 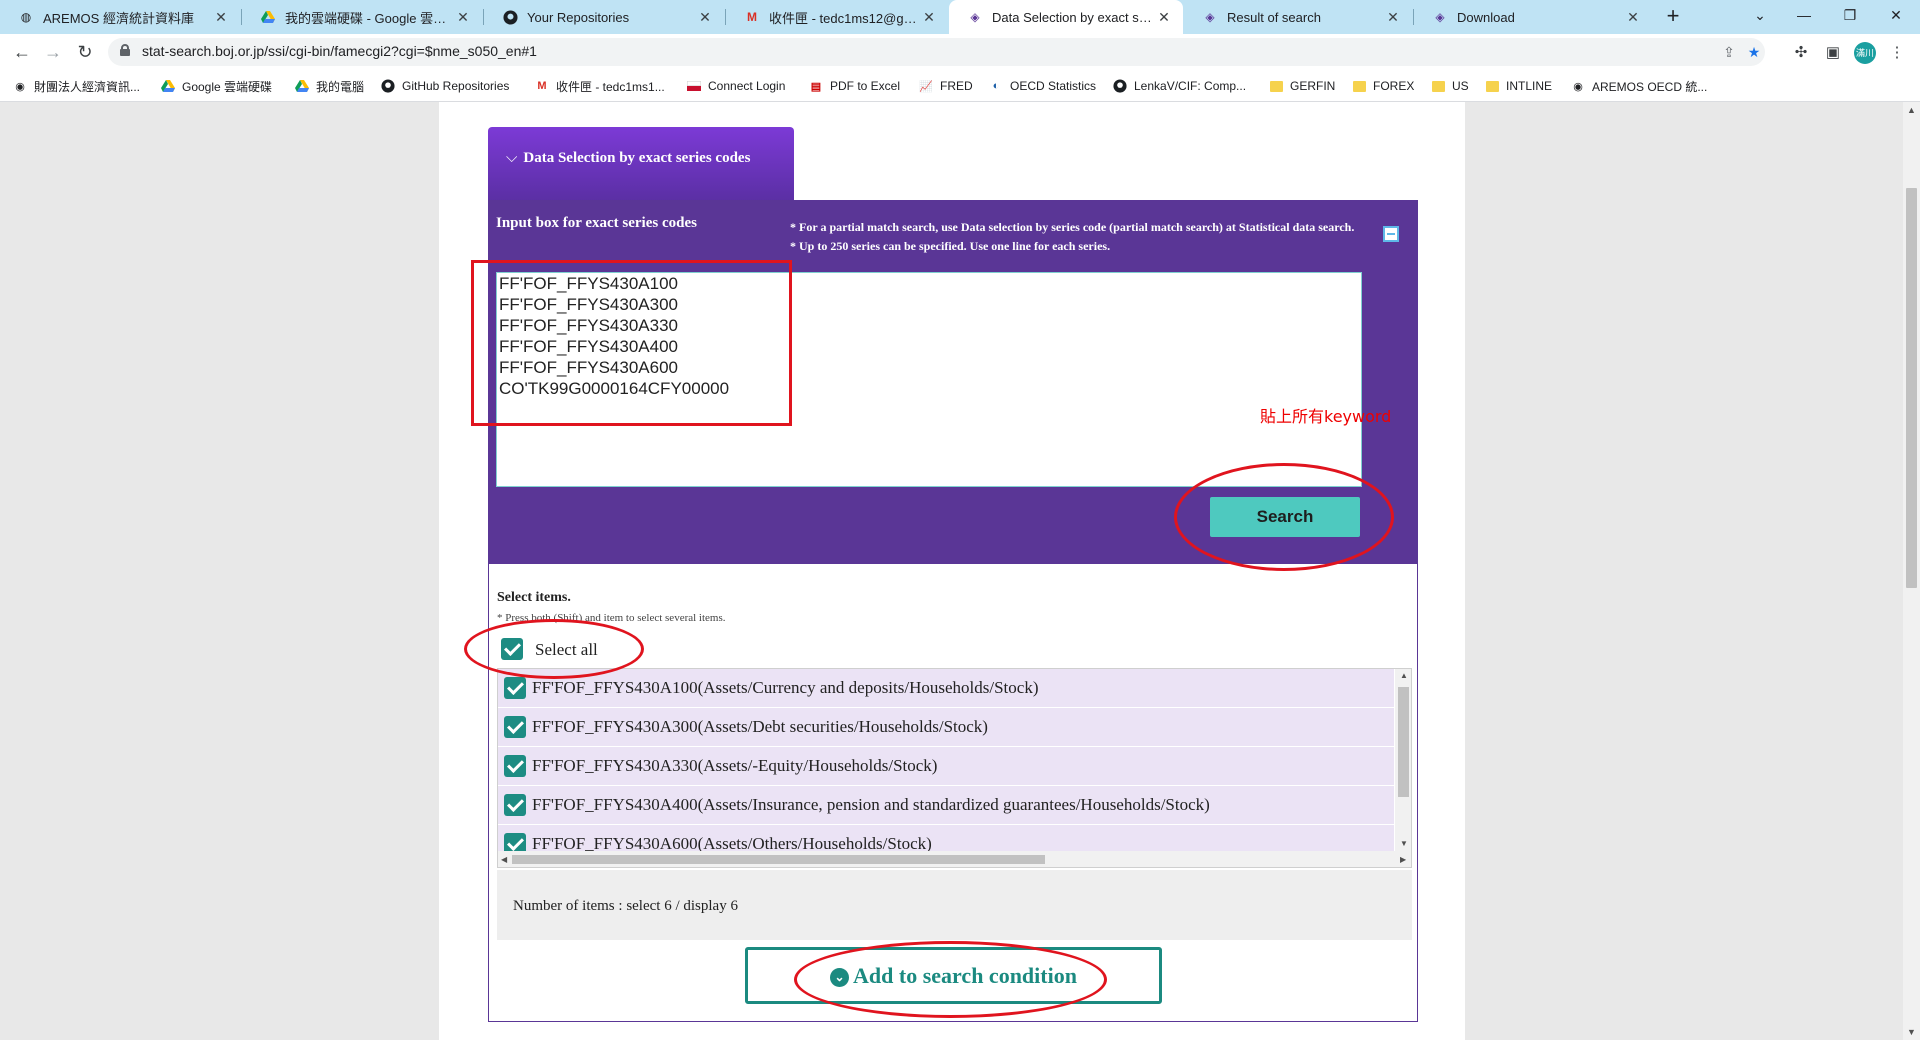 I want to click on page-scrollbar: ▲ ▼, so click(x=1911, y=571).